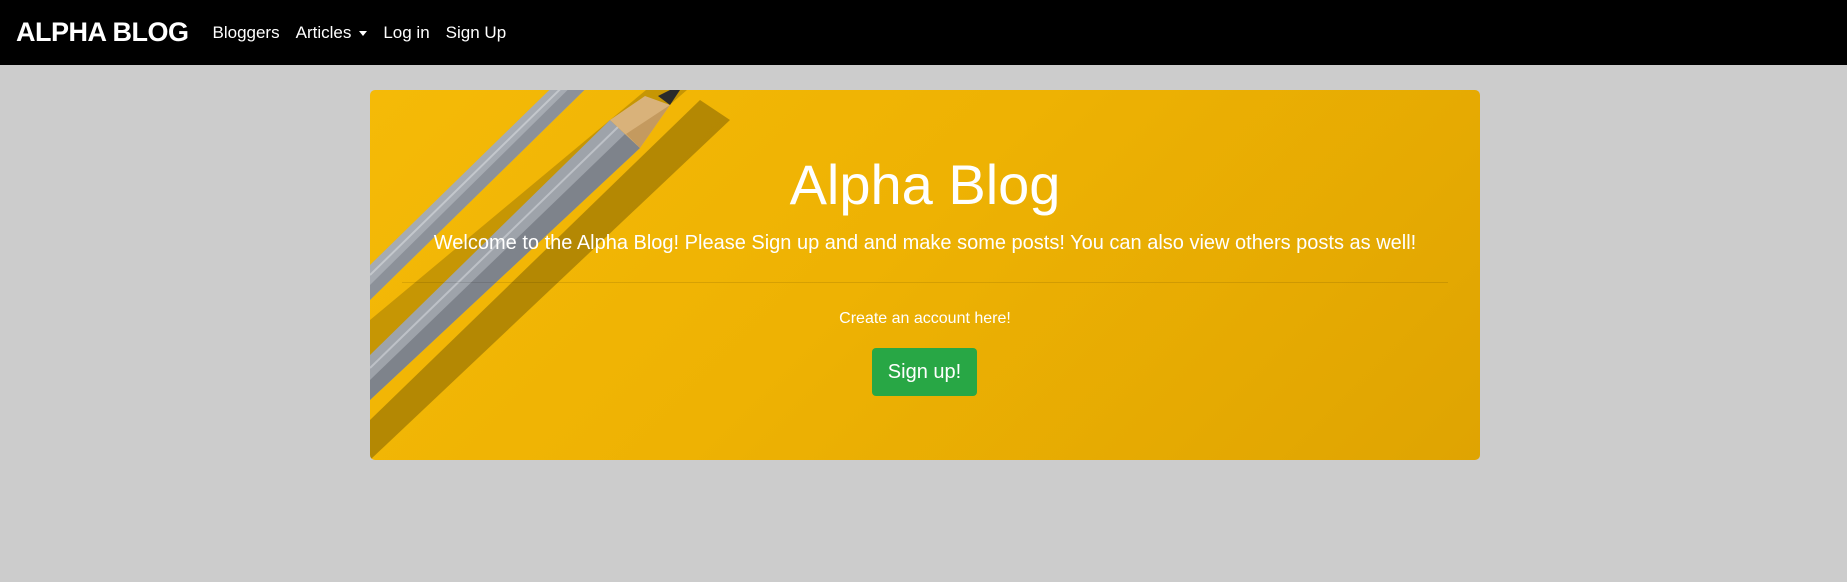  I want to click on hero-divider, so click(925, 282).